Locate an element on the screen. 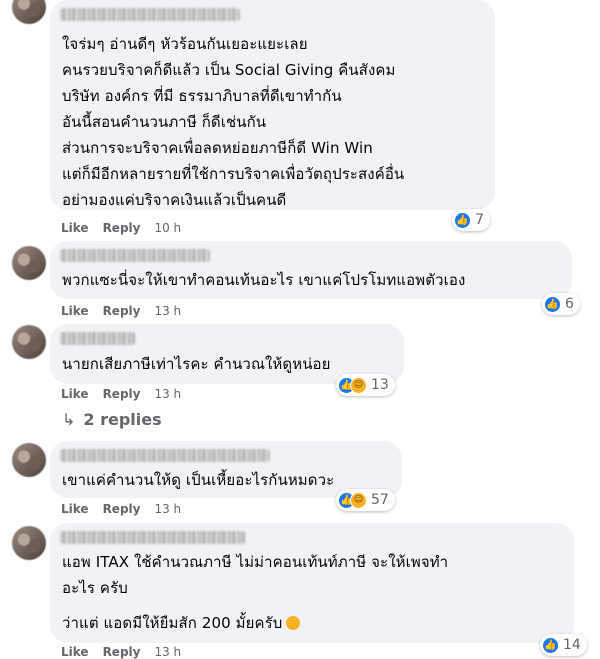  comment-text-line: เขาแค่คำนวนให้ดู เป็นเหี้ยอะไรกันหมดวะ is located at coordinates (198, 480).